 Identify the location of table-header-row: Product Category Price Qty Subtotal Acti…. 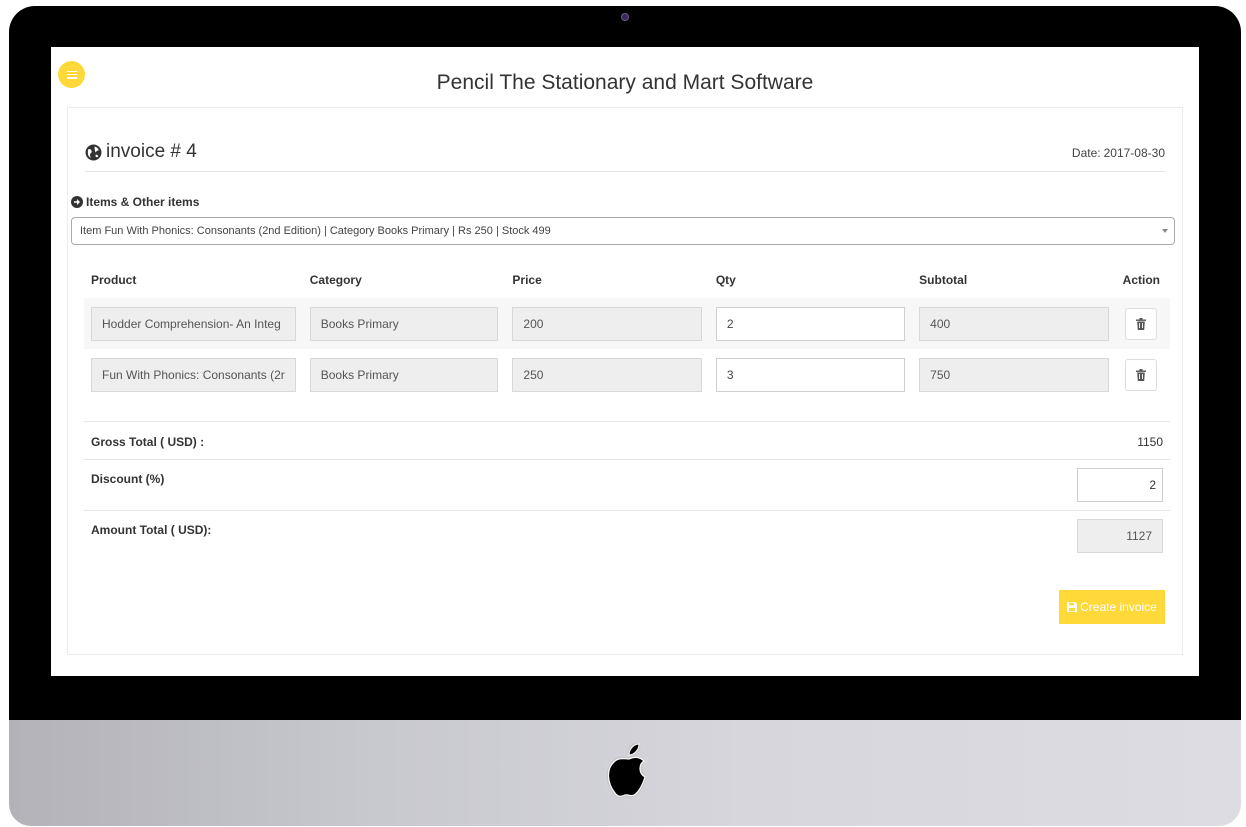
(627, 280).